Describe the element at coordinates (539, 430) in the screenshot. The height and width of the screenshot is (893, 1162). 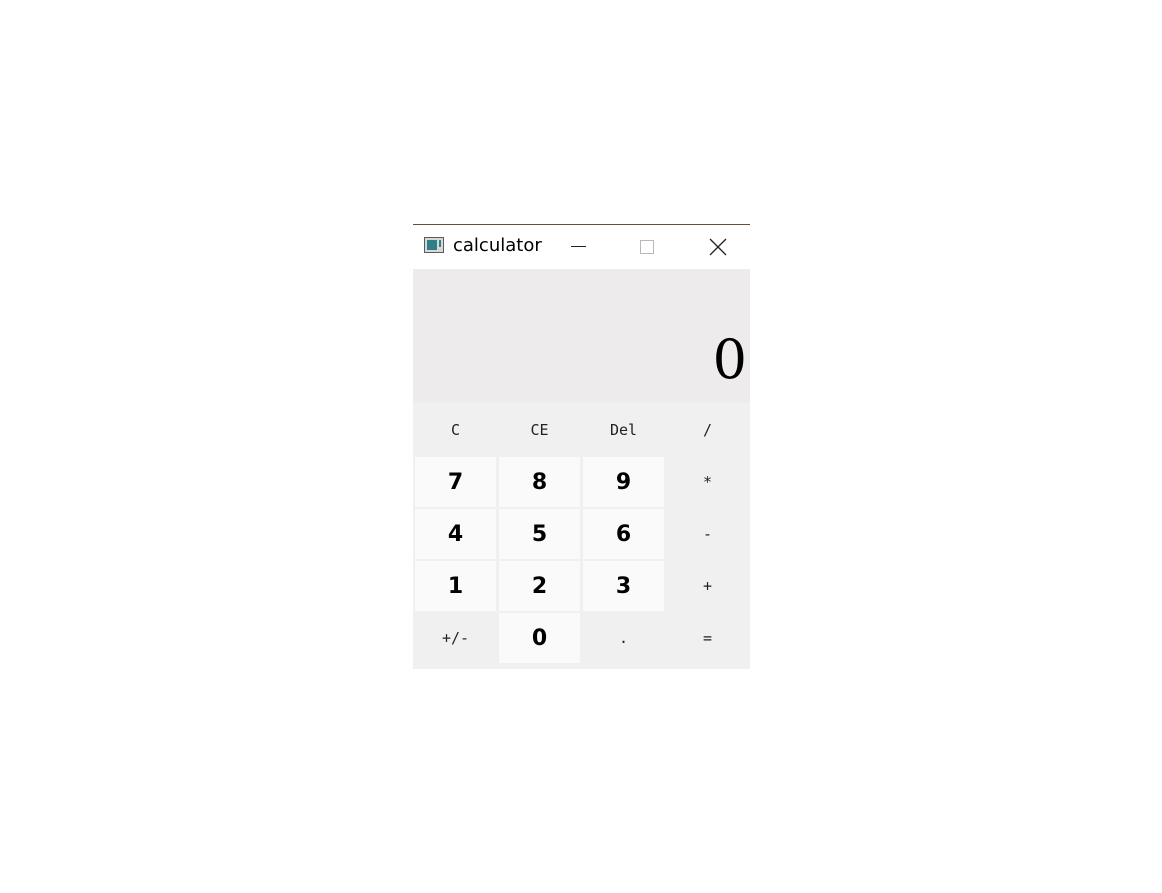
I see `clear-entry-button: CE` at that location.